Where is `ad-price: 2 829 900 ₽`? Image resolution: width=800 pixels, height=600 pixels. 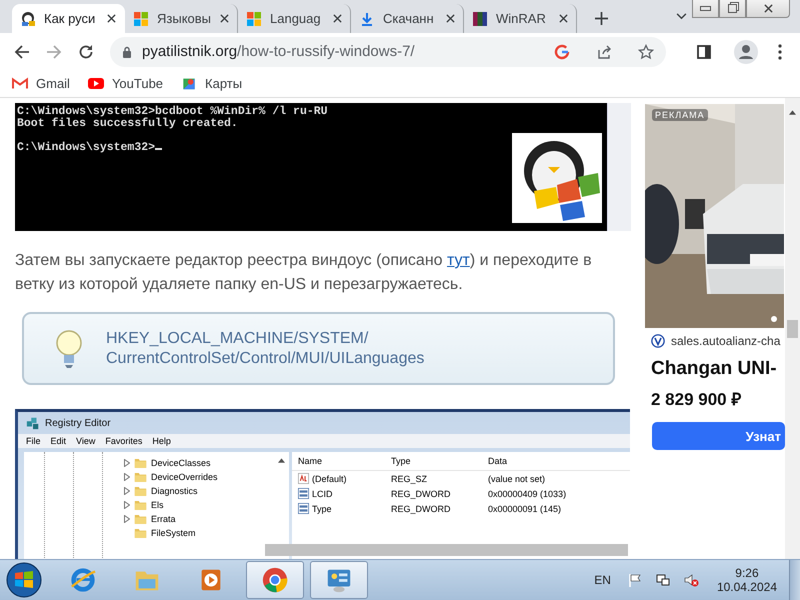
ad-price: 2 829 900 ₽ is located at coordinates (696, 399).